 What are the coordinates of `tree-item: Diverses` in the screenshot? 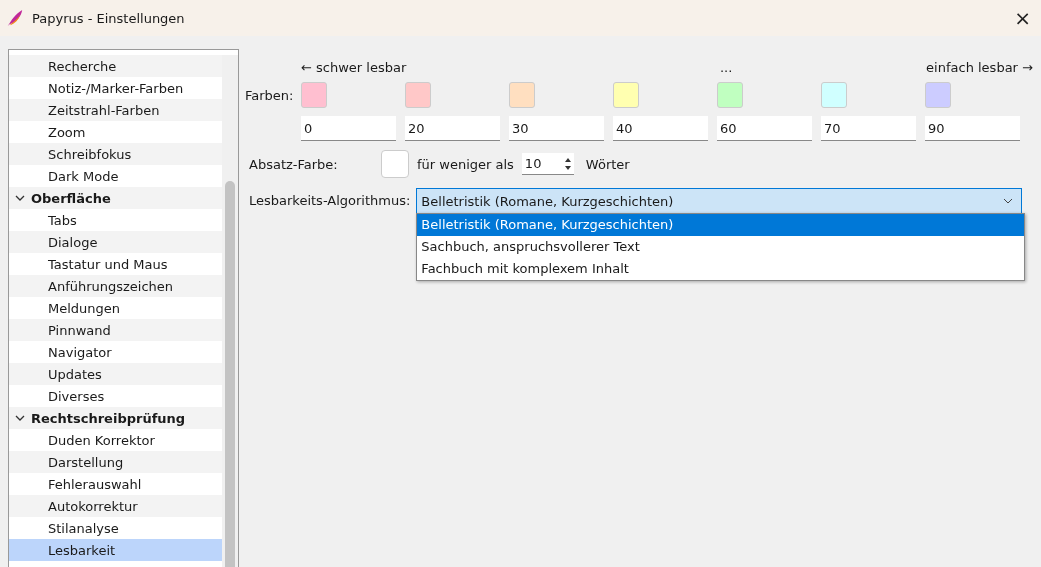 It's located at (60, 396).